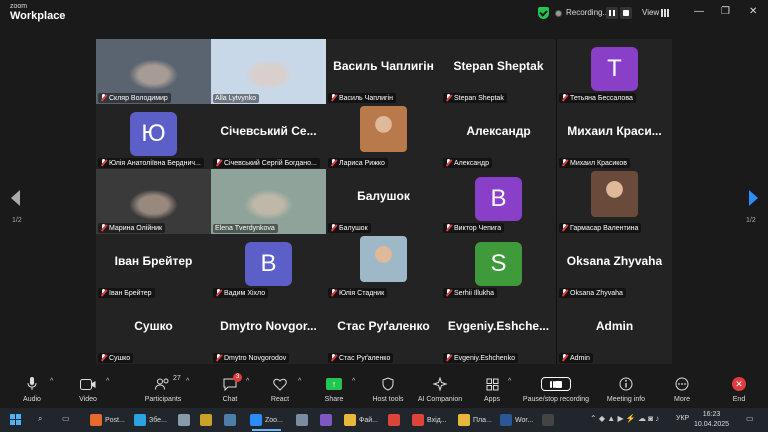  What do you see at coordinates (268, 201) in the screenshot?
I see `participant-tile-elena: Elena Tverdynkova` at bounding box center [268, 201].